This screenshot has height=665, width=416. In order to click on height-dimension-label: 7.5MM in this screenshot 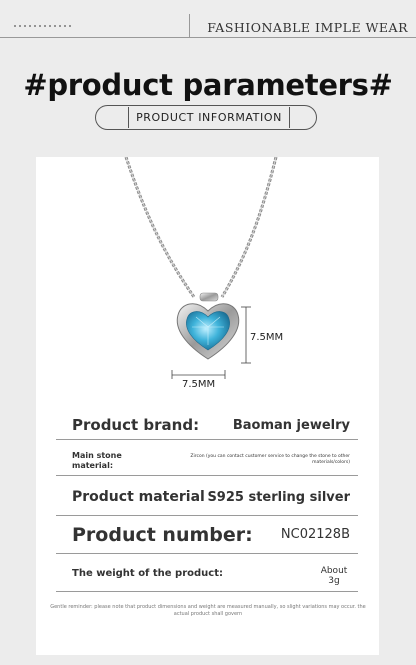, I will do `click(267, 337)`.